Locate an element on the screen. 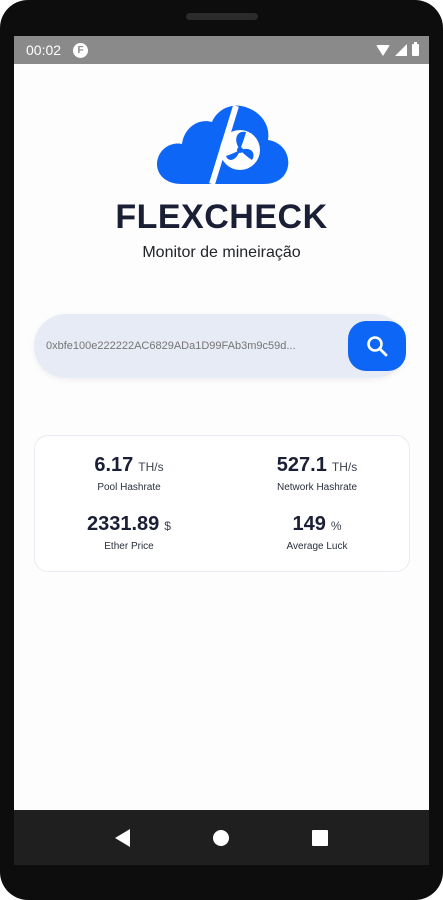 The height and width of the screenshot is (900, 443). stat-ether-price: 2331.89 $ Ether Price is located at coordinates (129, 532).